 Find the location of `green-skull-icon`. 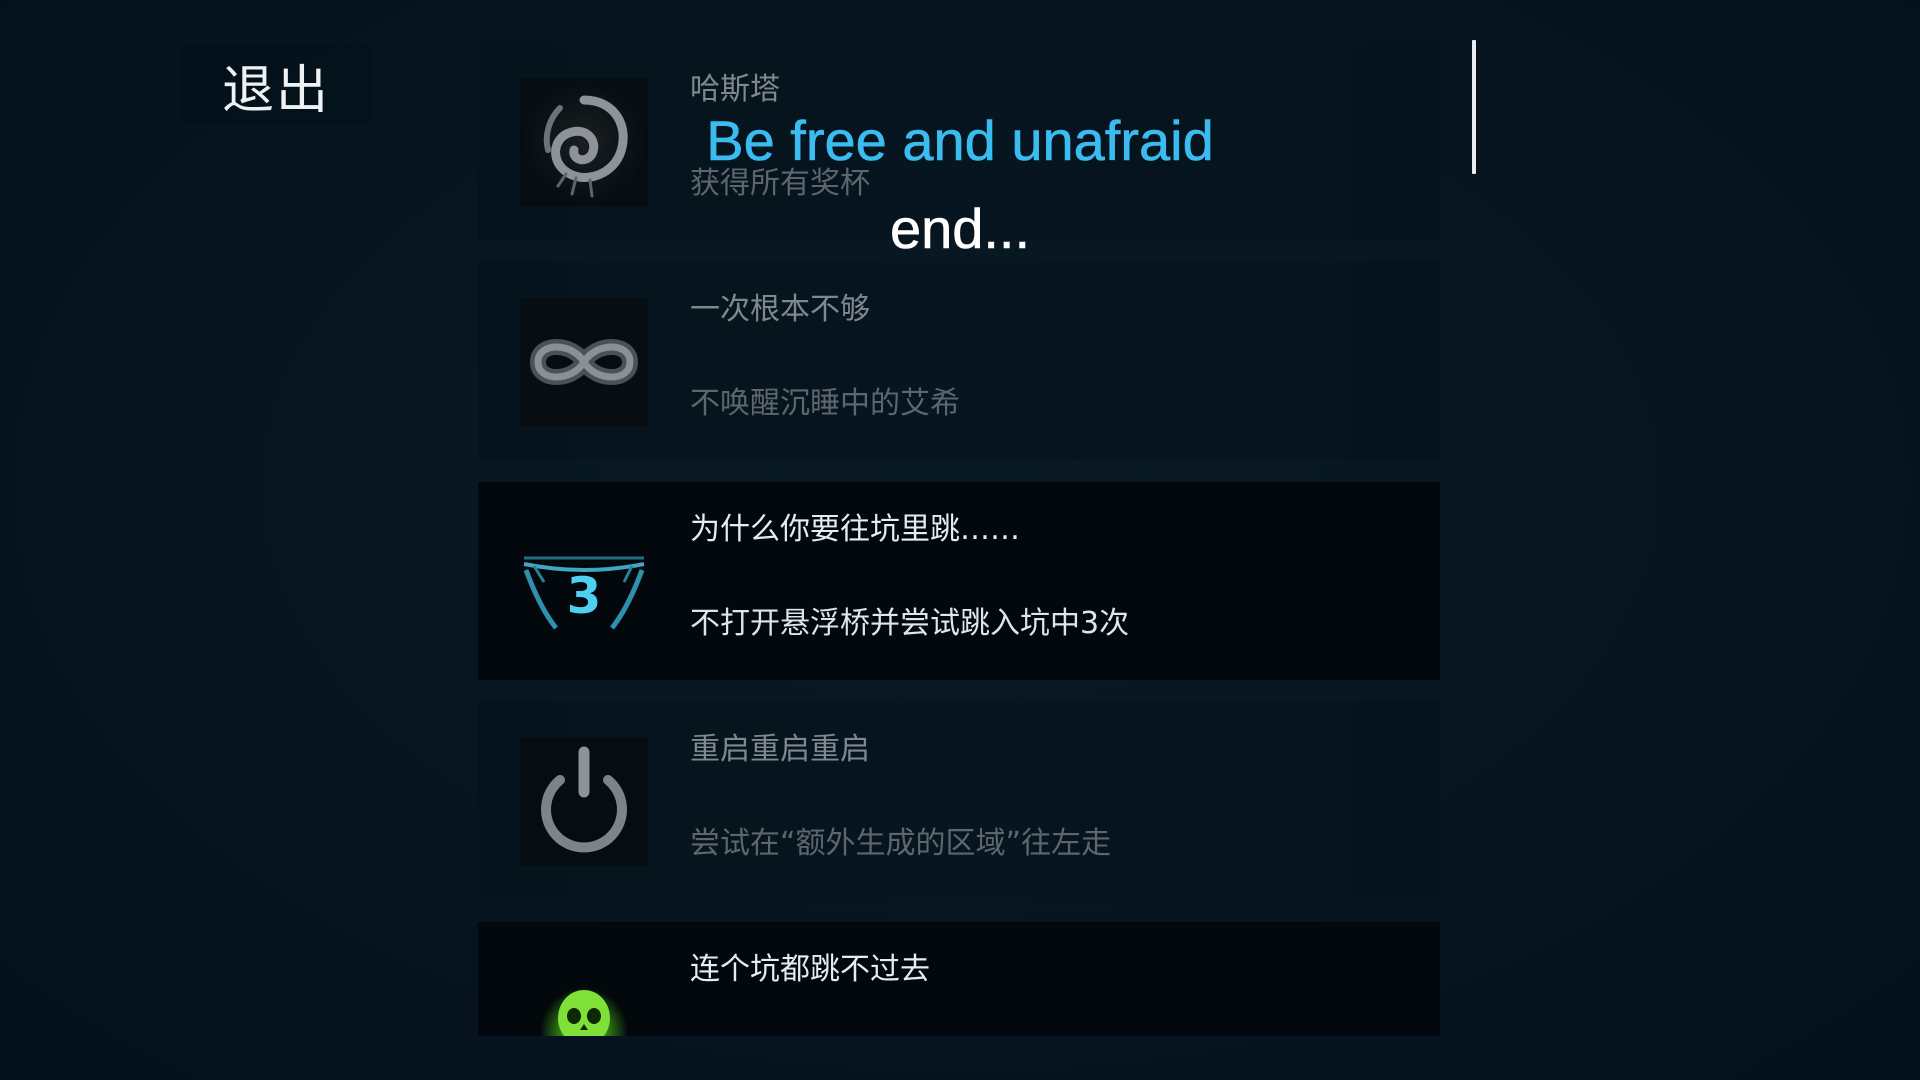

green-skull-icon is located at coordinates (584, 997).